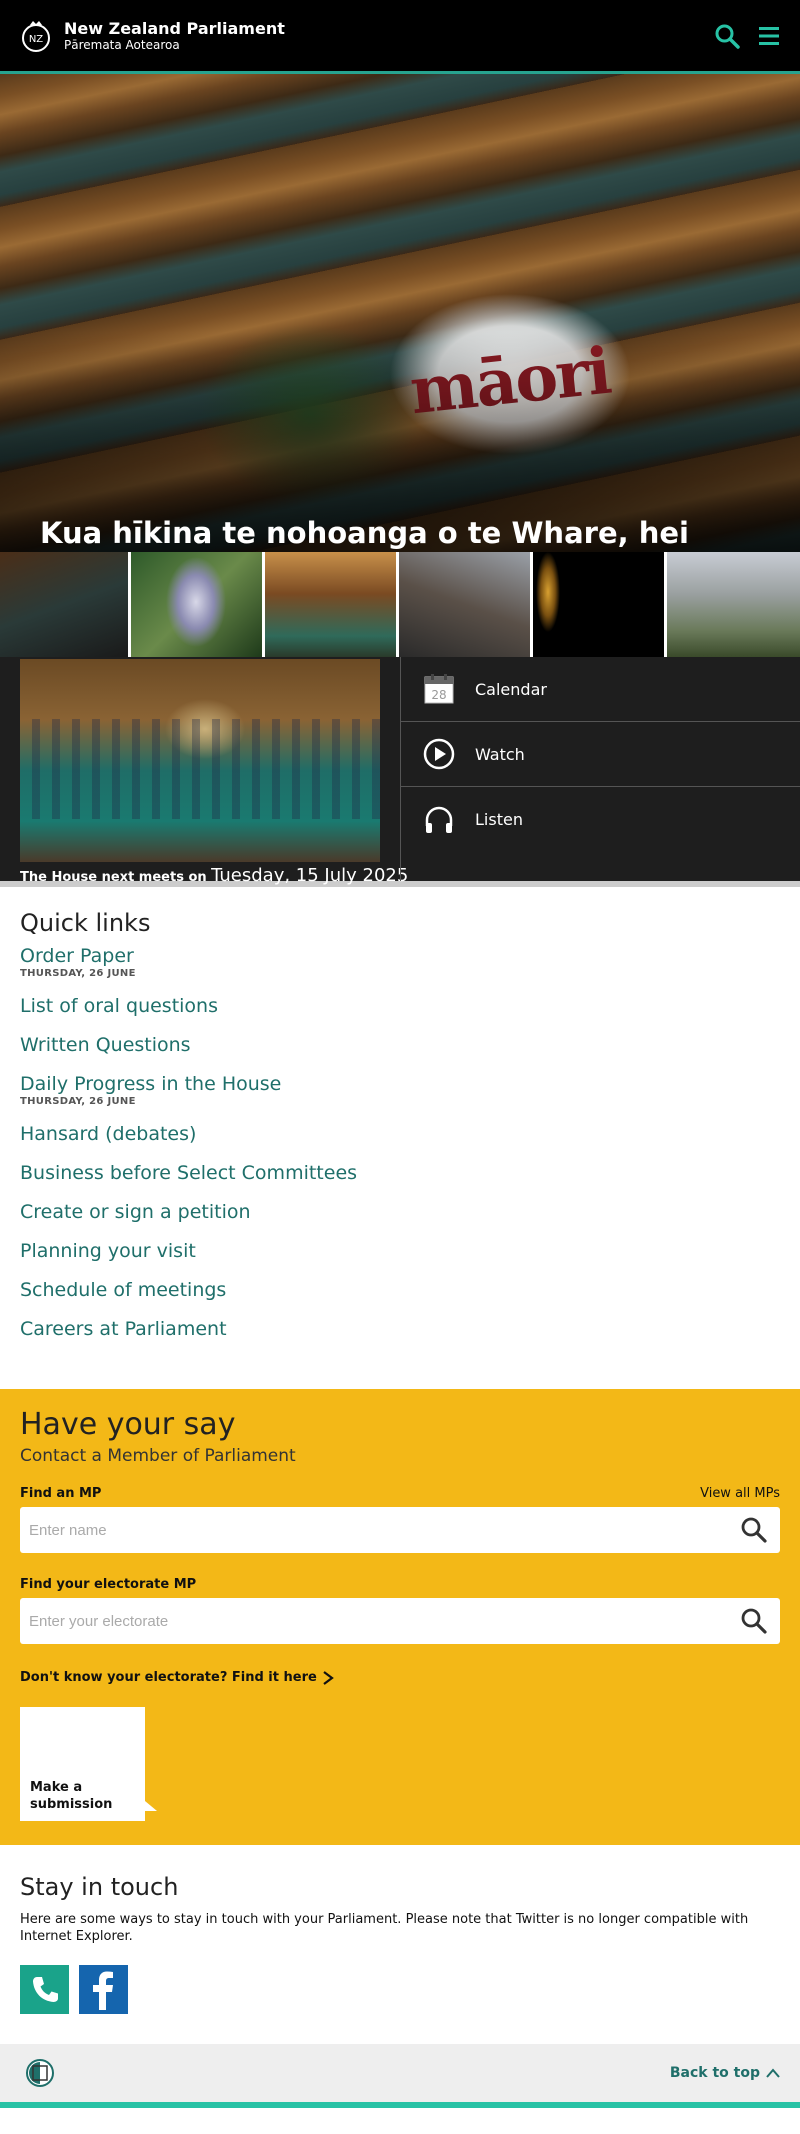  What do you see at coordinates (400, 2076) in the screenshot?
I see `page-footer: Back to top` at bounding box center [400, 2076].